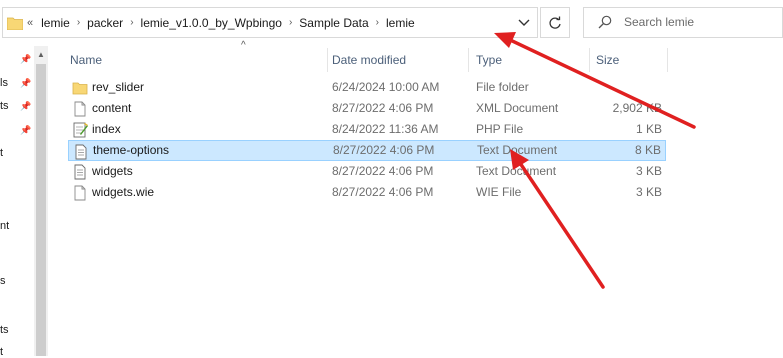 This screenshot has height=358, width=783. What do you see at coordinates (30, 23) in the screenshot?
I see `breadcrumb-overflow: «` at bounding box center [30, 23].